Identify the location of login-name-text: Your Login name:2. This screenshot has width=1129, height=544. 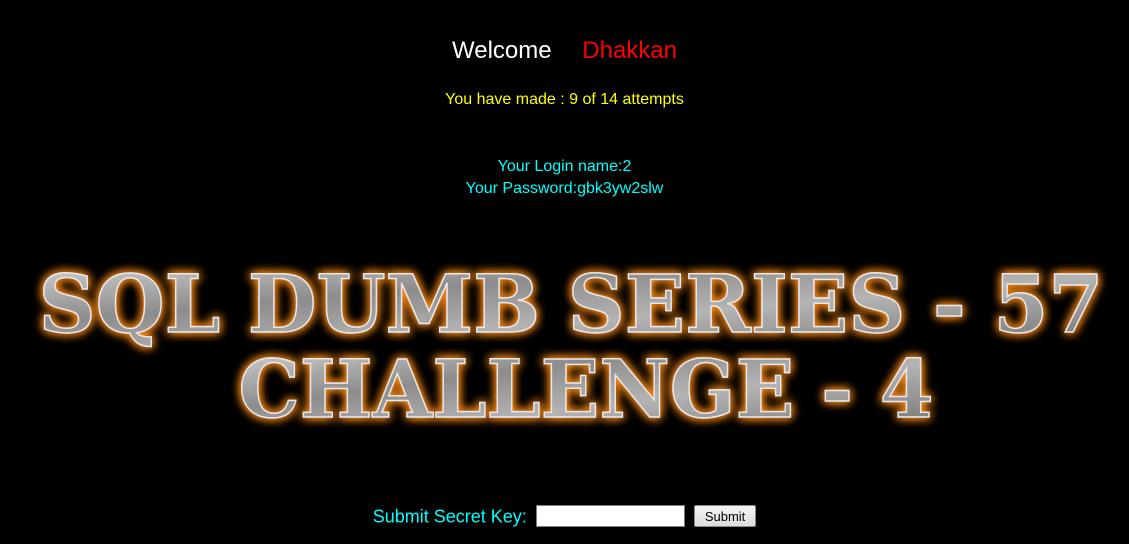
(564, 166).